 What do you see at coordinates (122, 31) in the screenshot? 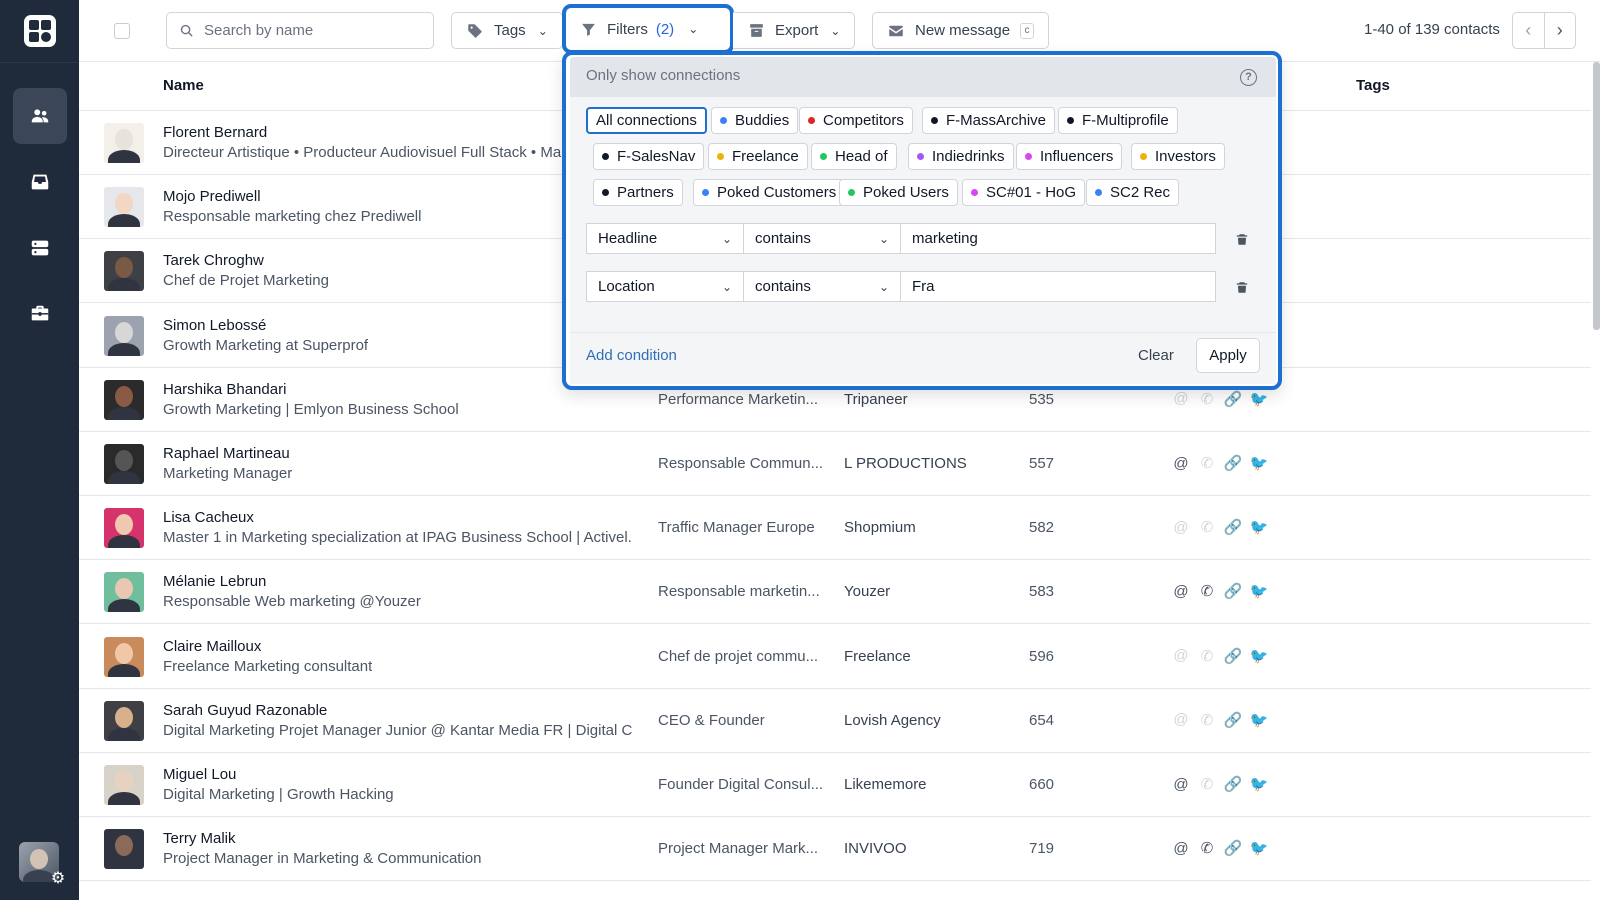
I see `select-all-checkbox` at bounding box center [122, 31].